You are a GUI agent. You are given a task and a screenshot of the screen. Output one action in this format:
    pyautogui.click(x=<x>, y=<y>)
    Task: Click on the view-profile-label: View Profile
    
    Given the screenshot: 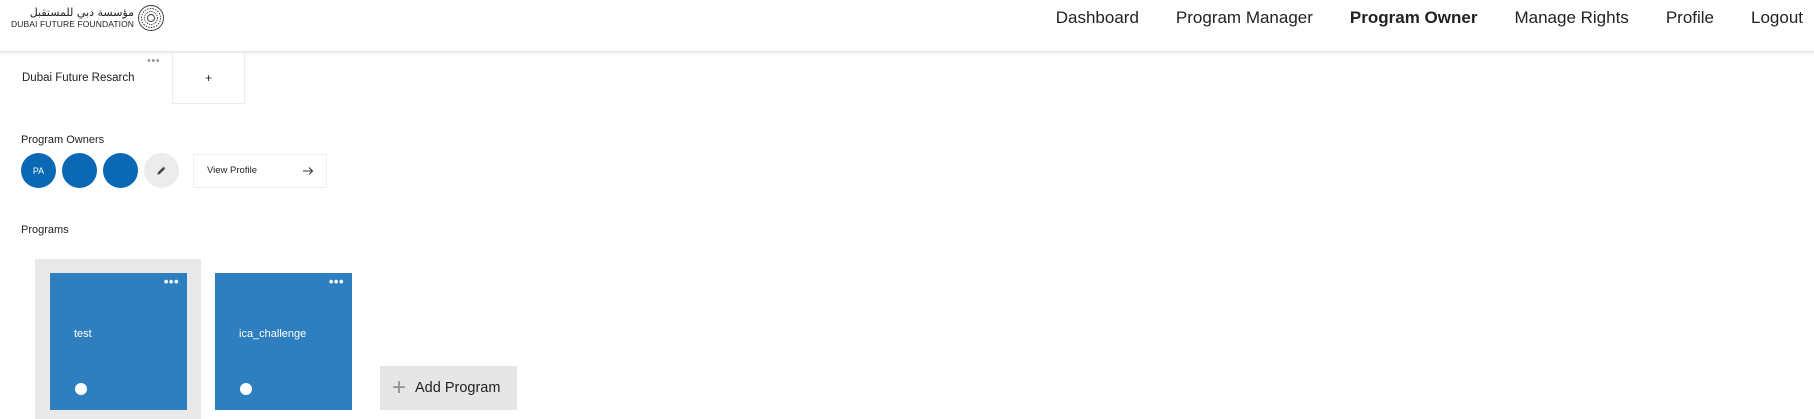 What is the action you would take?
    pyautogui.click(x=232, y=170)
    